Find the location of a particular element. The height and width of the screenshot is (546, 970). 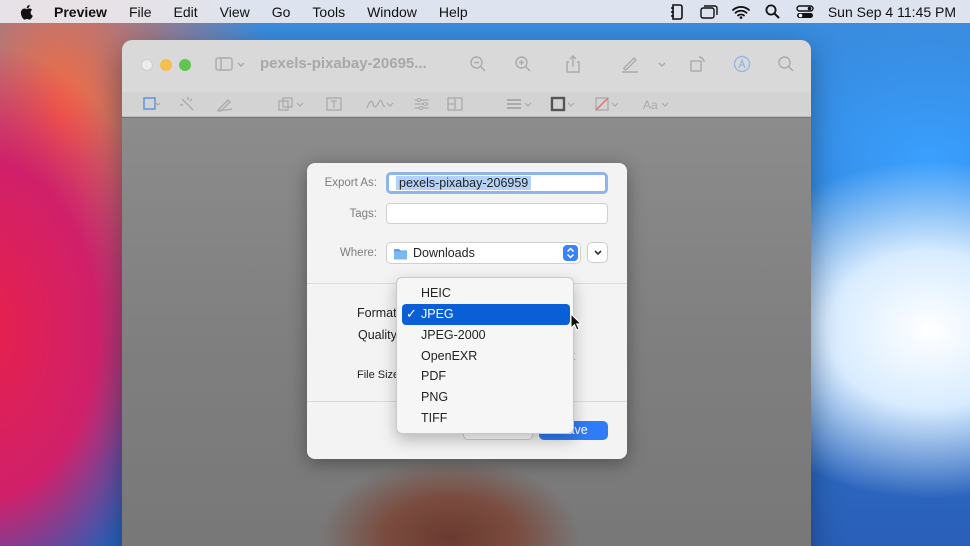

format-option-openexr: OpenEXR is located at coordinates (486, 356).